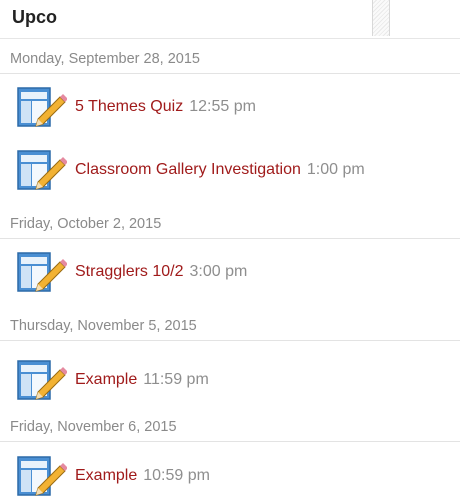 The height and width of the screenshot is (499, 460). I want to click on event-time: 12:55 pm, so click(222, 106).